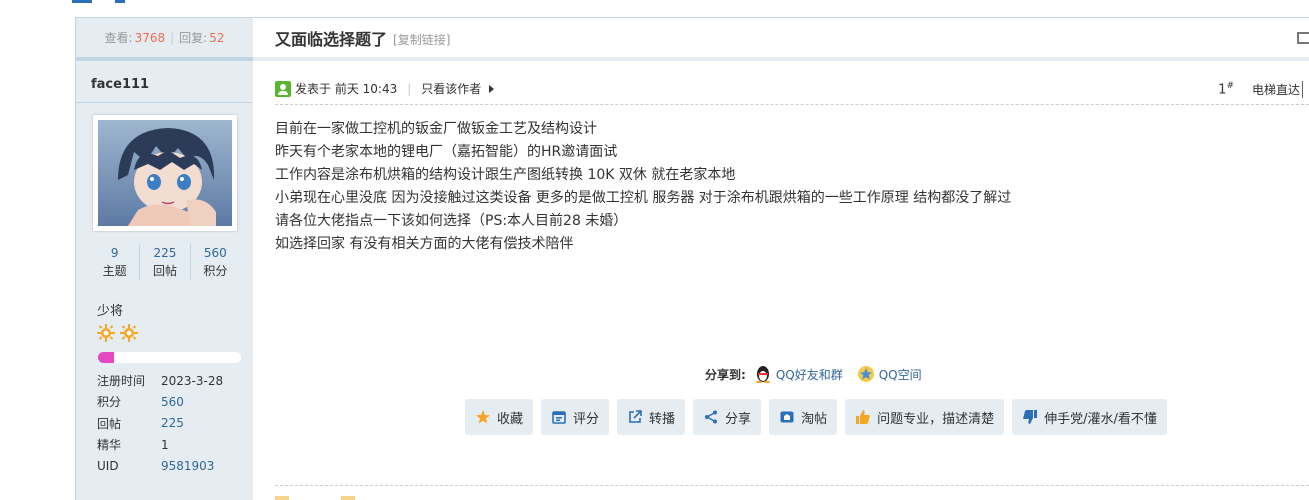  What do you see at coordinates (82, 1) in the screenshot?
I see `top-link-fragment` at bounding box center [82, 1].